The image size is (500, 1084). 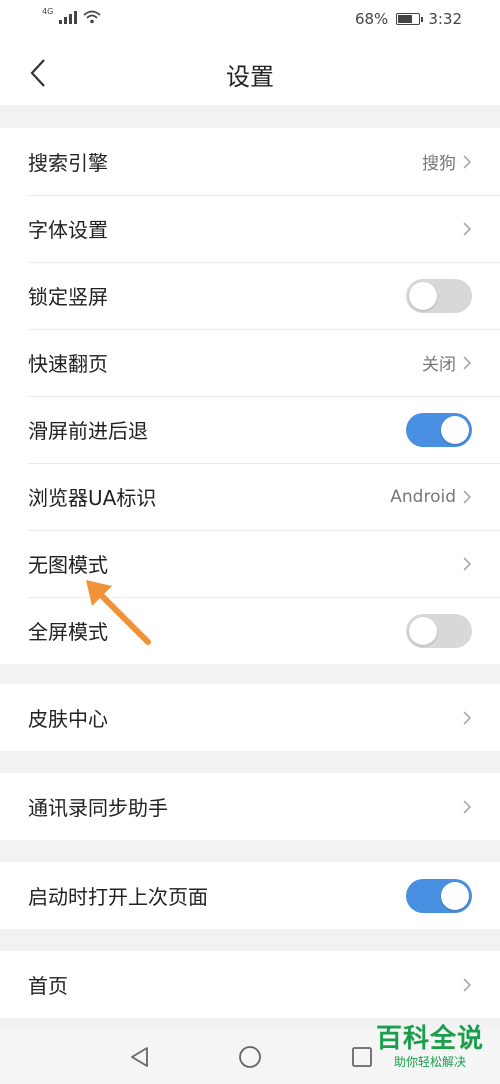 I want to click on row-contacts-sync: 通讯录同步助手, so click(x=250, y=806).